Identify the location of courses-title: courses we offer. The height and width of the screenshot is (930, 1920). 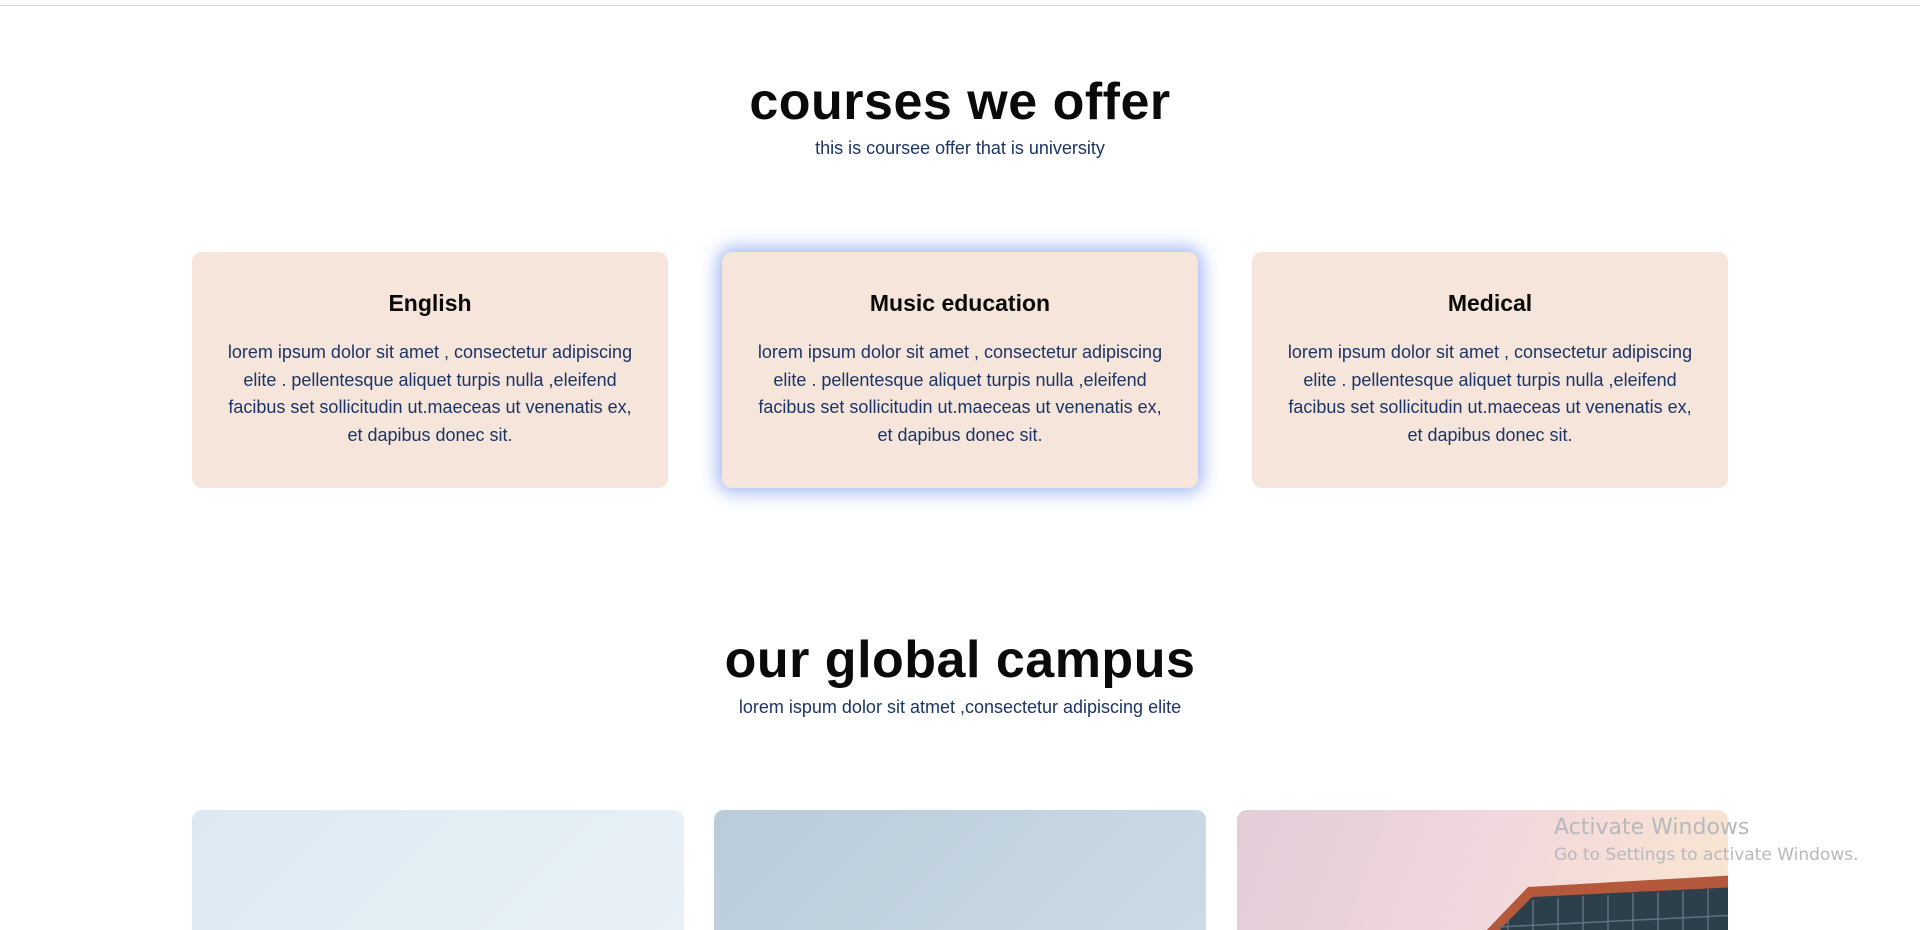
(960, 102).